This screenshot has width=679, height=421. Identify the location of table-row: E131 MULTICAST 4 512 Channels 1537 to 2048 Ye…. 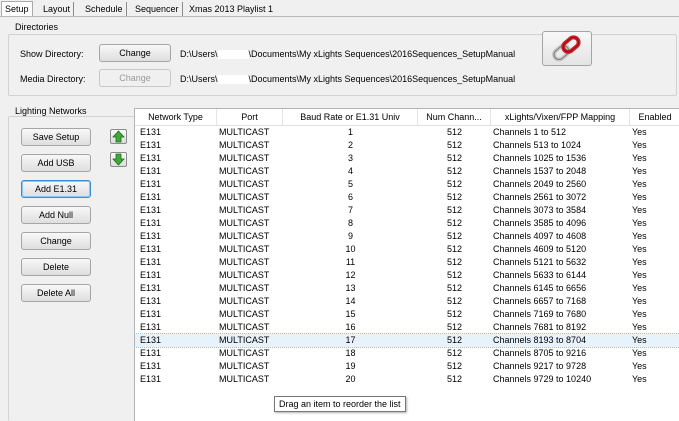
(407, 171).